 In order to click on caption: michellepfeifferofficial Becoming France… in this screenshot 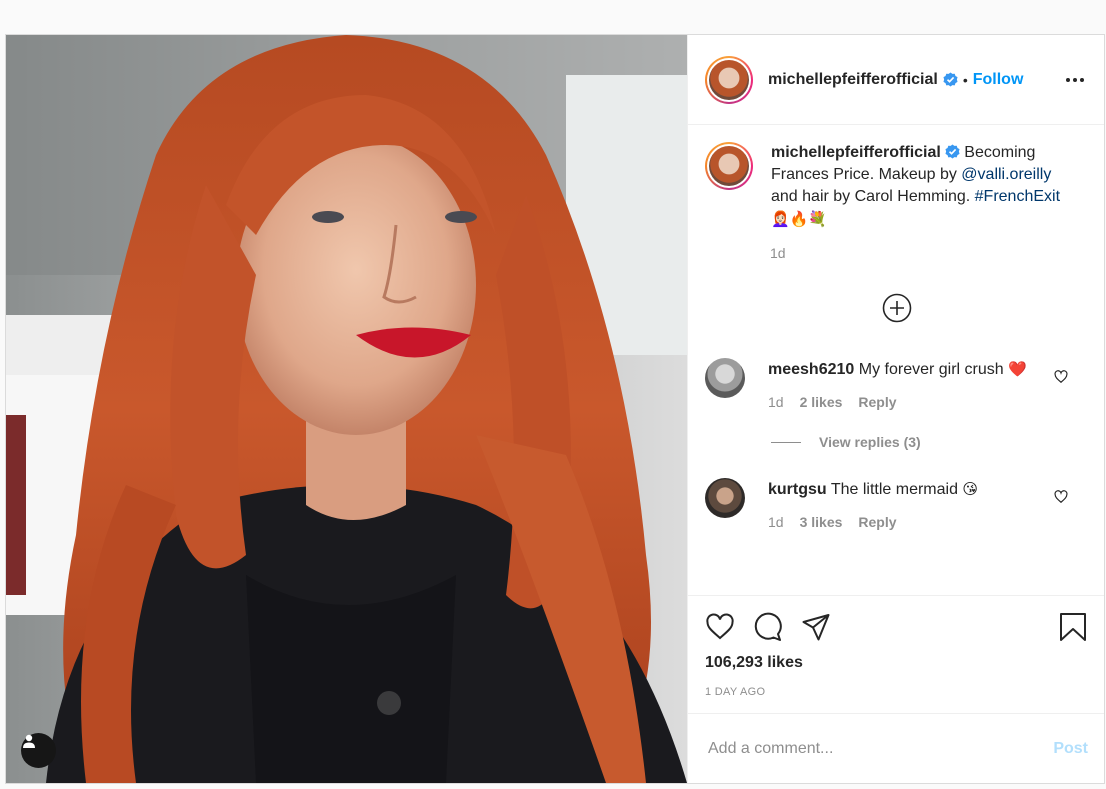, I will do `click(896, 186)`.